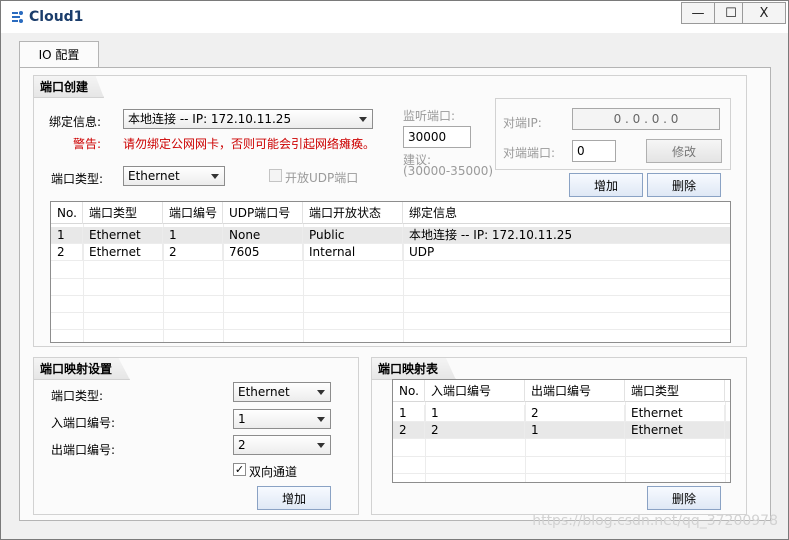 The image size is (789, 540). I want to click on warning-text: 请勿绑定公网网卡，否则可能会引起网络瘫痪。, so click(249, 144).